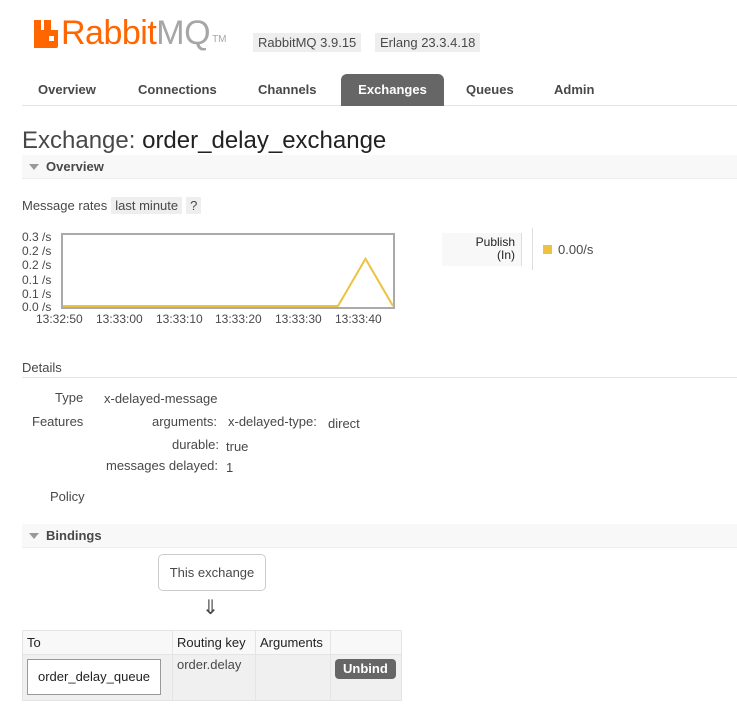 The width and height of the screenshot is (737, 718). Describe the element at coordinates (97, 642) in the screenshot. I see `column-header-to: To` at that location.